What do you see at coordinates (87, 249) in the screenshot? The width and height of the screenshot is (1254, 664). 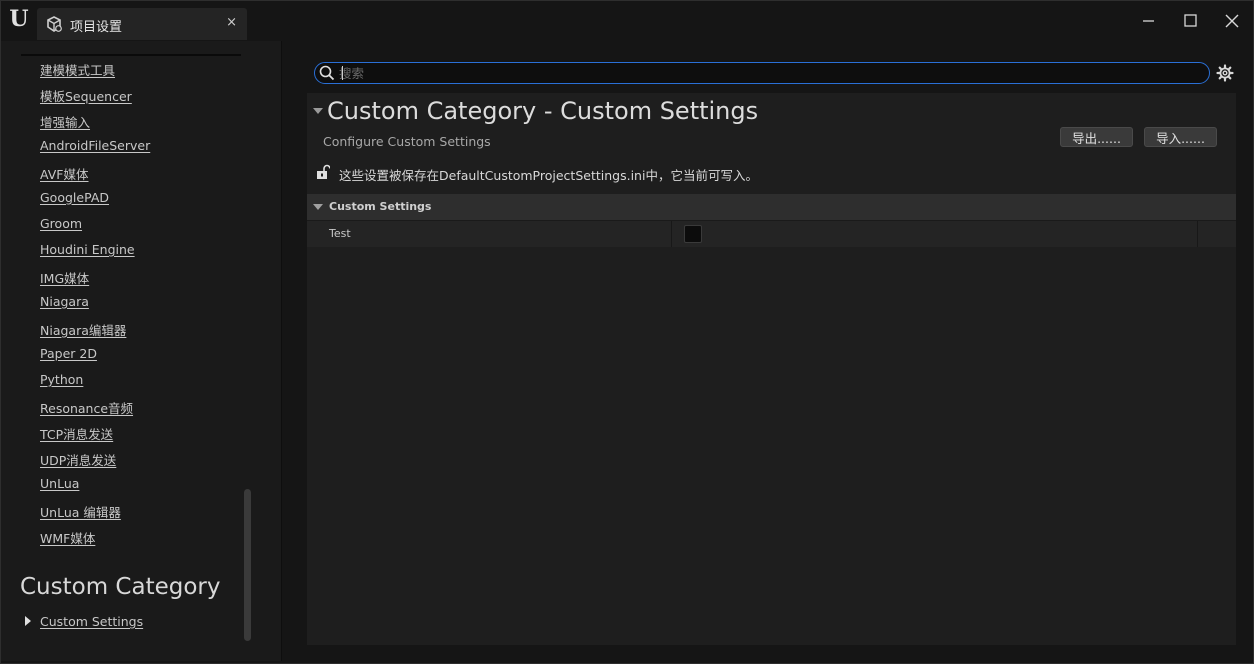 I see `sidebar-item: Houdini Engine` at bounding box center [87, 249].